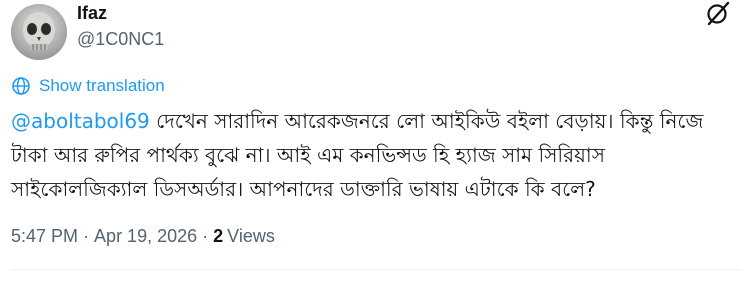 This screenshot has width=749, height=281. Describe the element at coordinates (145, 236) in the screenshot. I see `tweet-date: Apr 19, 2026` at that location.